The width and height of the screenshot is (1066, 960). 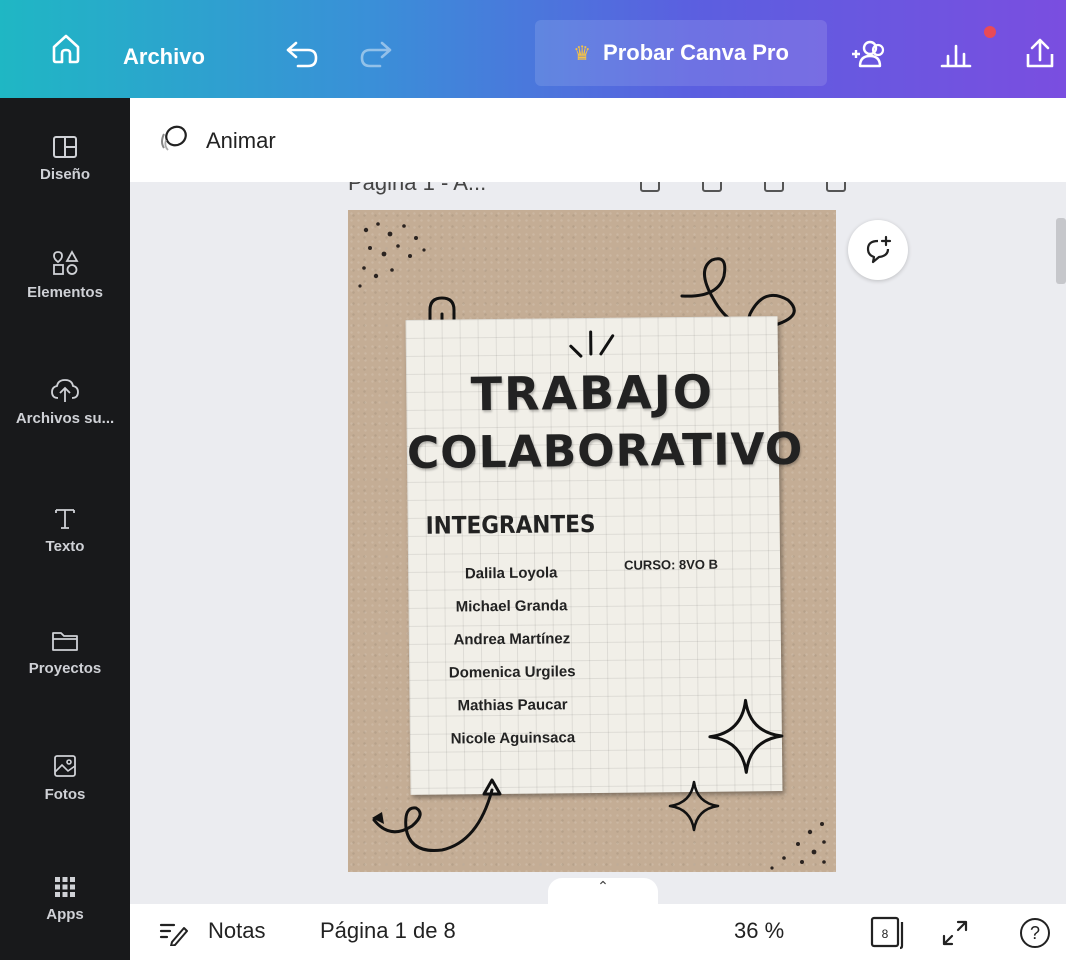 What do you see at coordinates (511, 606) in the screenshot?
I see `member-name: Michael Granda` at bounding box center [511, 606].